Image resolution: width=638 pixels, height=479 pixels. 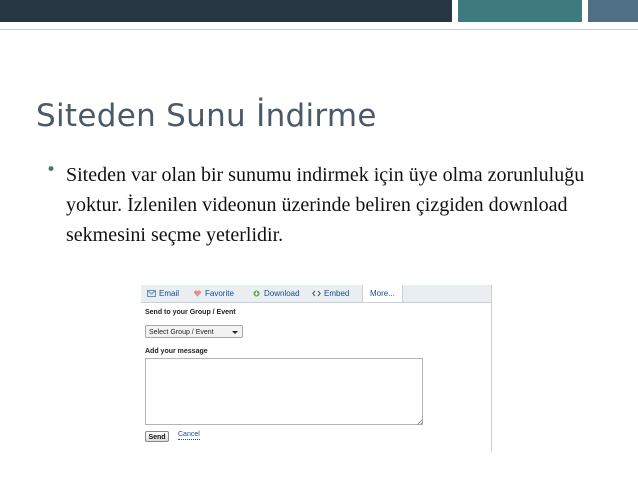 I want to click on tab-download: Download, so click(x=276, y=293).